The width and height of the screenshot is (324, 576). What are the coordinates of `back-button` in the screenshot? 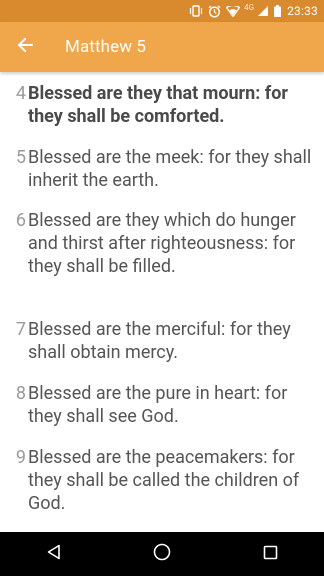 It's located at (25, 47).